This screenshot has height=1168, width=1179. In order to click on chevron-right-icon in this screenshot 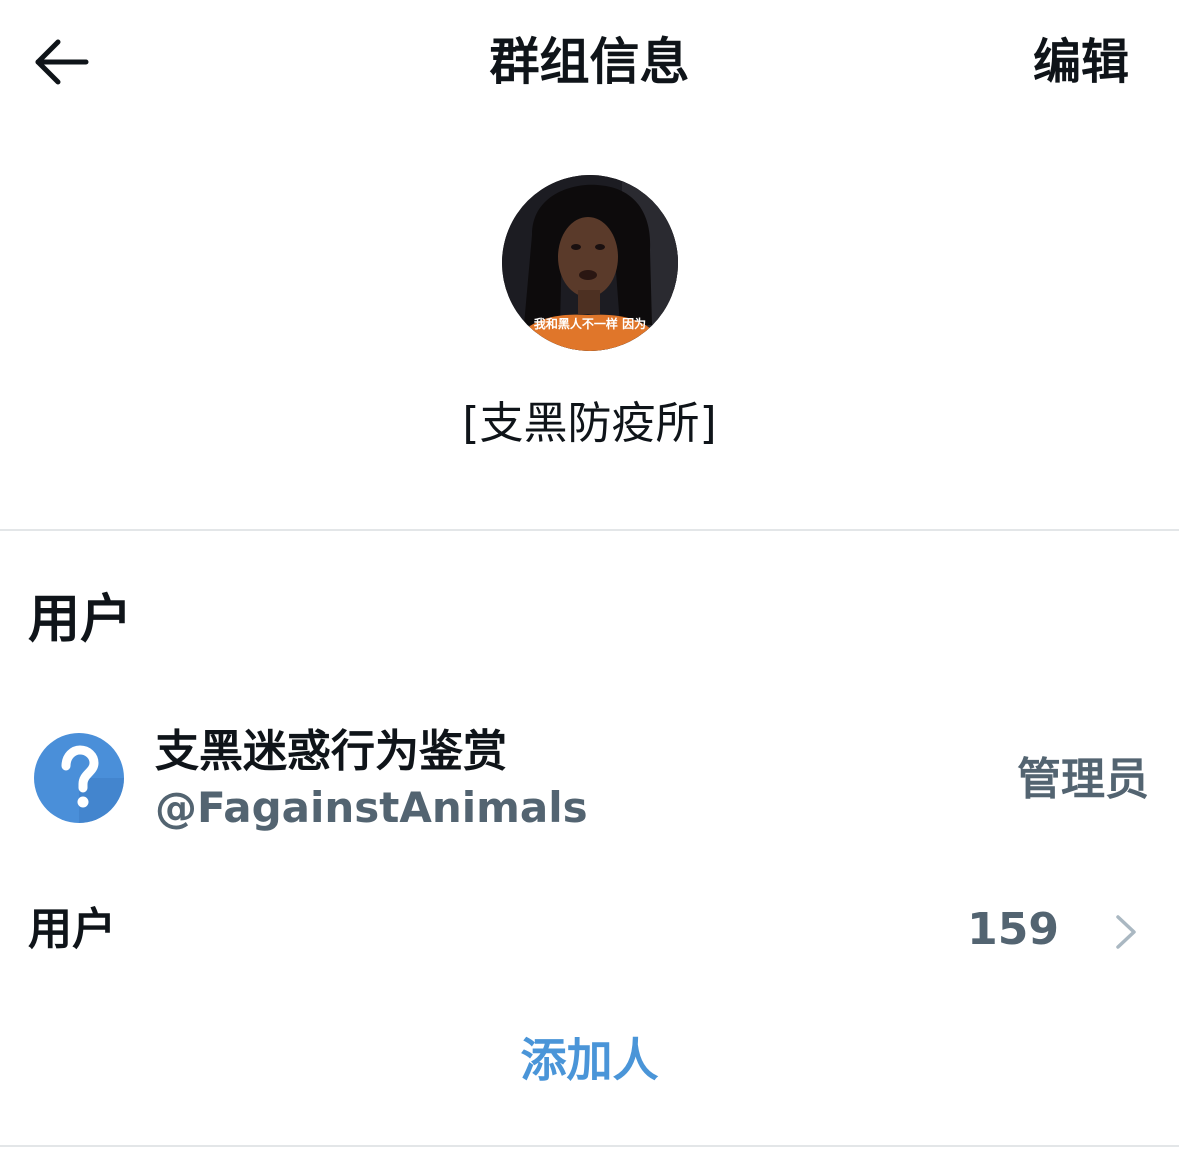, I will do `click(1126, 932)`.